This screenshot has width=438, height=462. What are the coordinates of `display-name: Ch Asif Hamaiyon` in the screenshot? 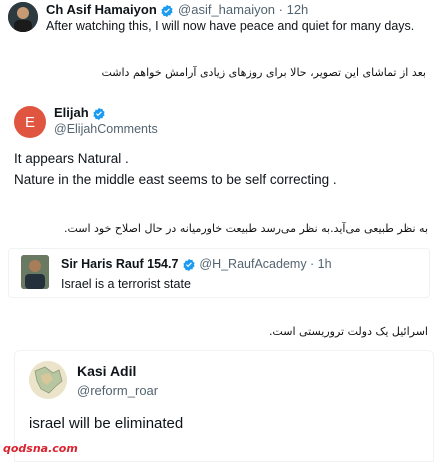 It's located at (101, 9).